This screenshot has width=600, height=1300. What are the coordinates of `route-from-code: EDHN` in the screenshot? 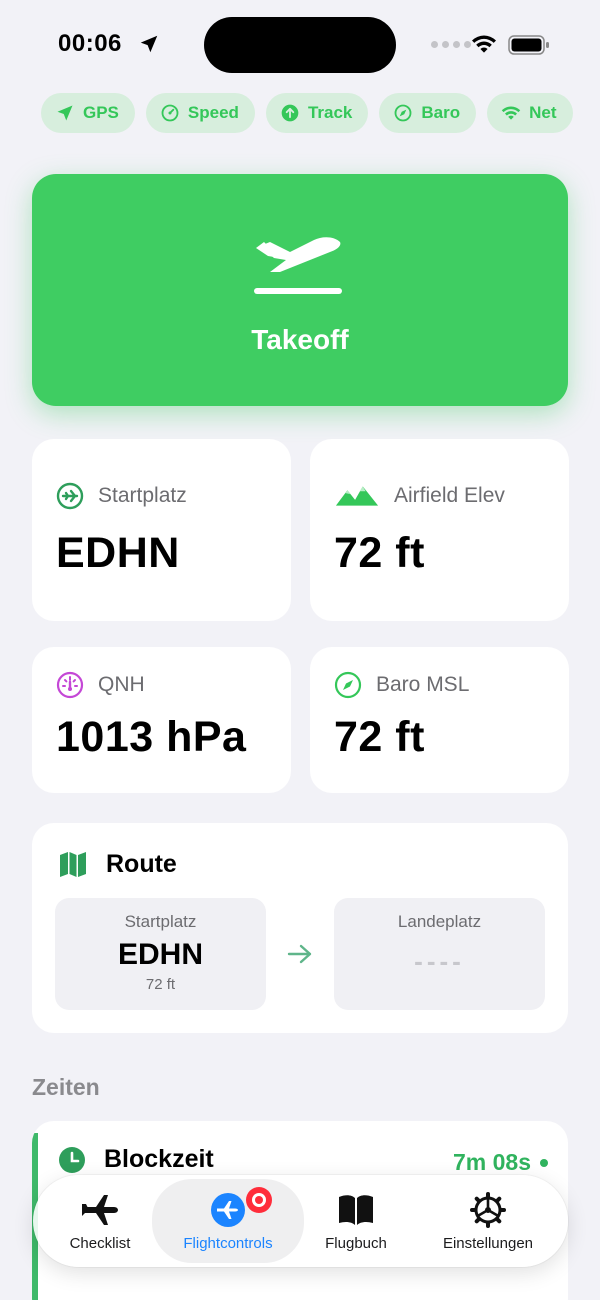 It's located at (160, 954).